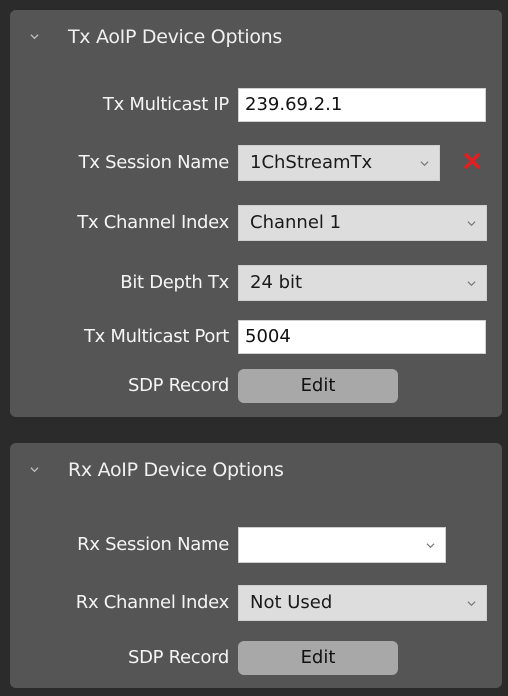 This screenshot has height=696, width=508. Describe the element at coordinates (472, 161) in the screenshot. I see `close-icon` at that location.